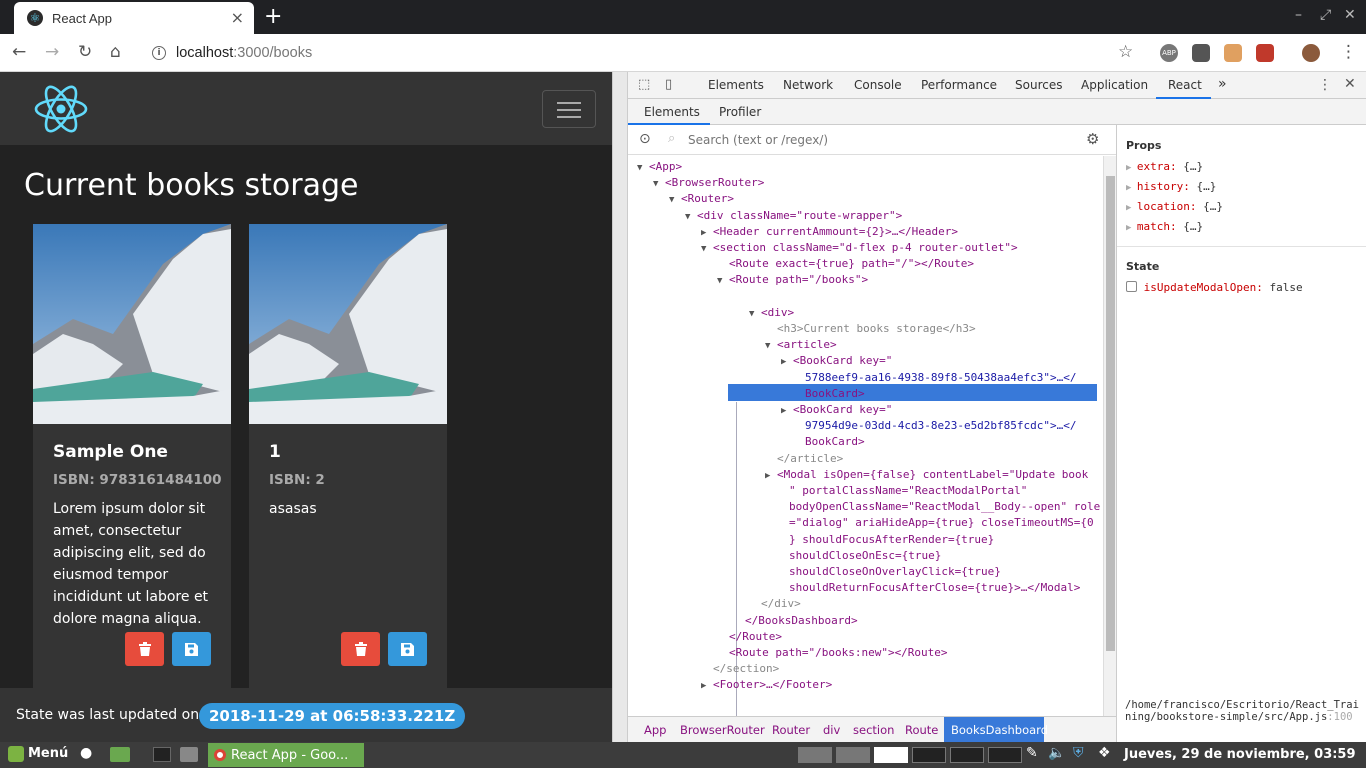 The image size is (1366, 768). I want to click on close-tab-icon: ×, so click(237, 18).